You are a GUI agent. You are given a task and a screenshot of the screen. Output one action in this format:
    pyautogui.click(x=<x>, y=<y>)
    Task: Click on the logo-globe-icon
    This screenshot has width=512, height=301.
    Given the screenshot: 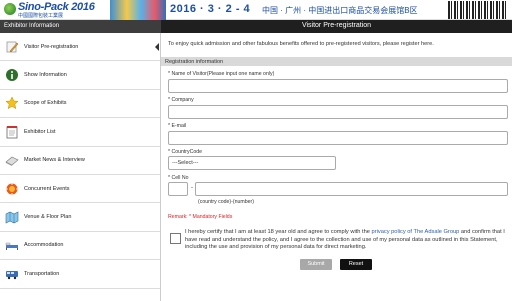 What is the action you would take?
    pyautogui.click(x=10, y=9)
    